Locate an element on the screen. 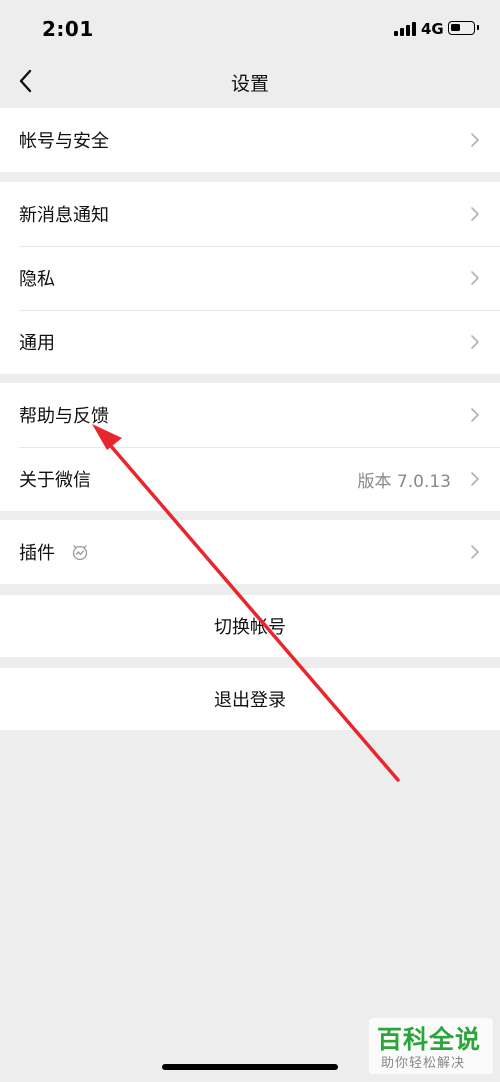 The width and height of the screenshot is (500, 1082). switch-account-group: 切换帐号 is located at coordinates (250, 626).